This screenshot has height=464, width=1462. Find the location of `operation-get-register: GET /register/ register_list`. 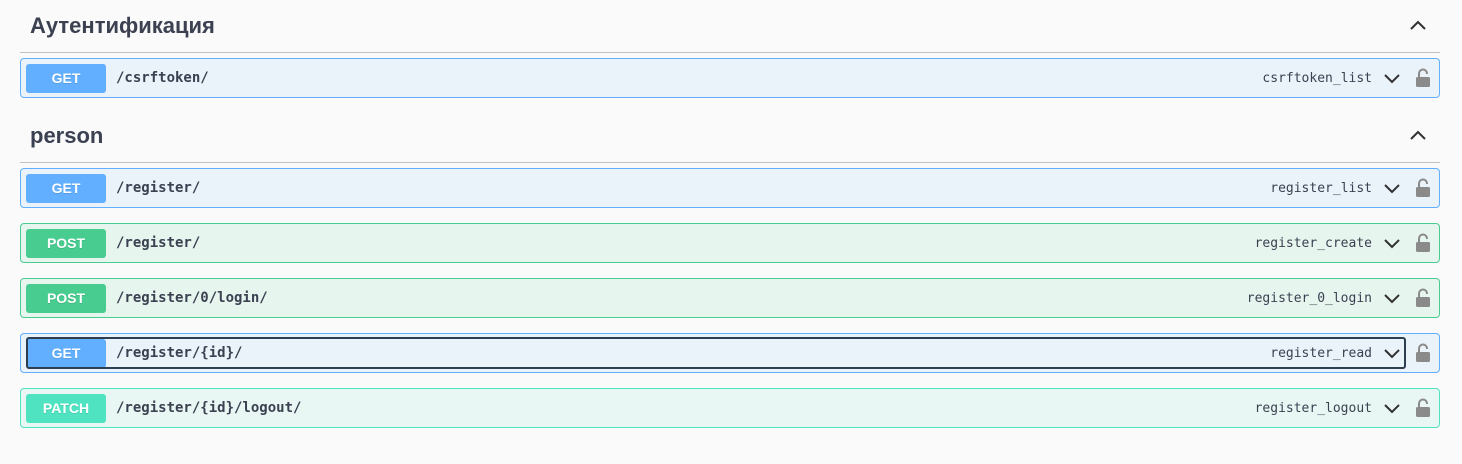

operation-get-register: GET /register/ register_list is located at coordinates (730, 188).